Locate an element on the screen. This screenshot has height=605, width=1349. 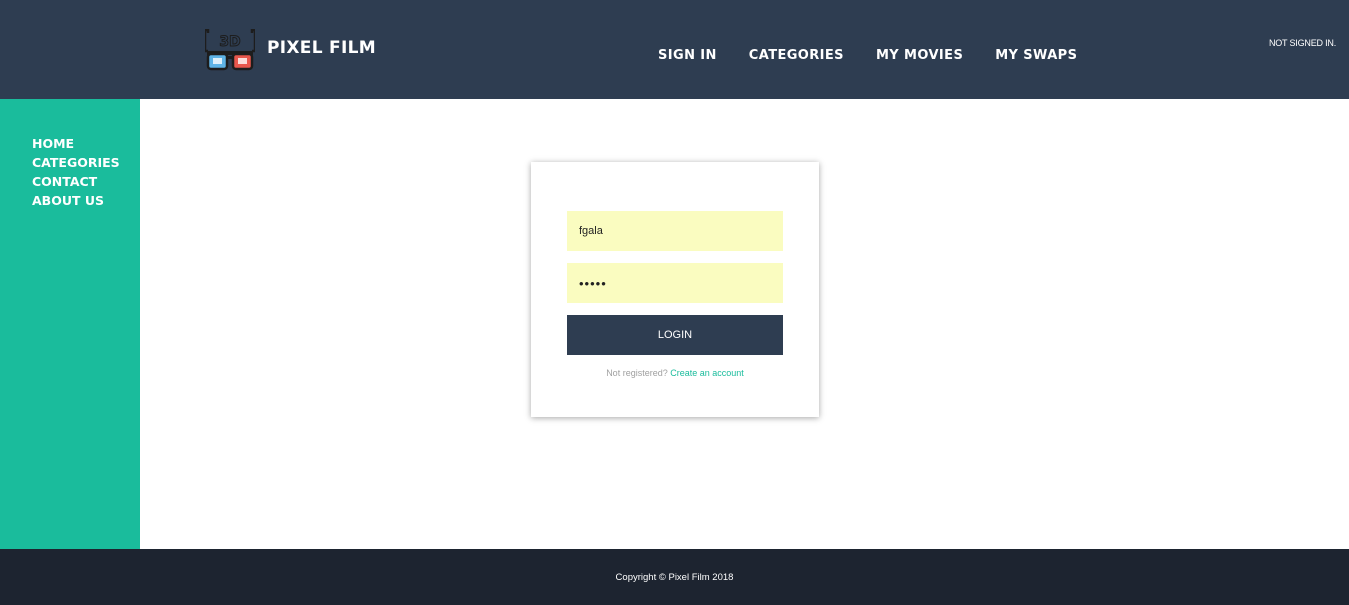
copyright-text: Copyright © Pixel Film 2018 is located at coordinates (674, 577).